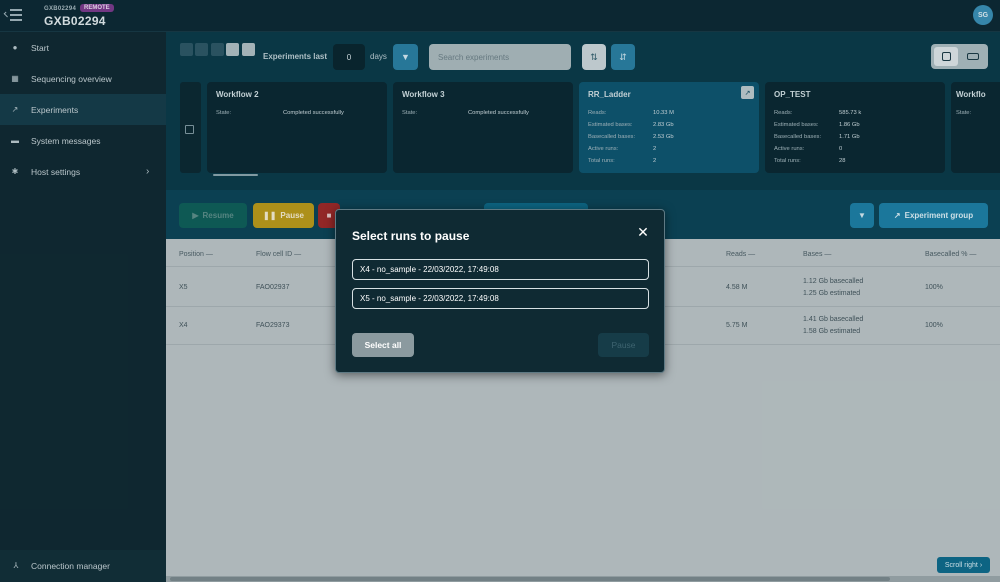  I want to click on select-all-button: Select all, so click(383, 345).